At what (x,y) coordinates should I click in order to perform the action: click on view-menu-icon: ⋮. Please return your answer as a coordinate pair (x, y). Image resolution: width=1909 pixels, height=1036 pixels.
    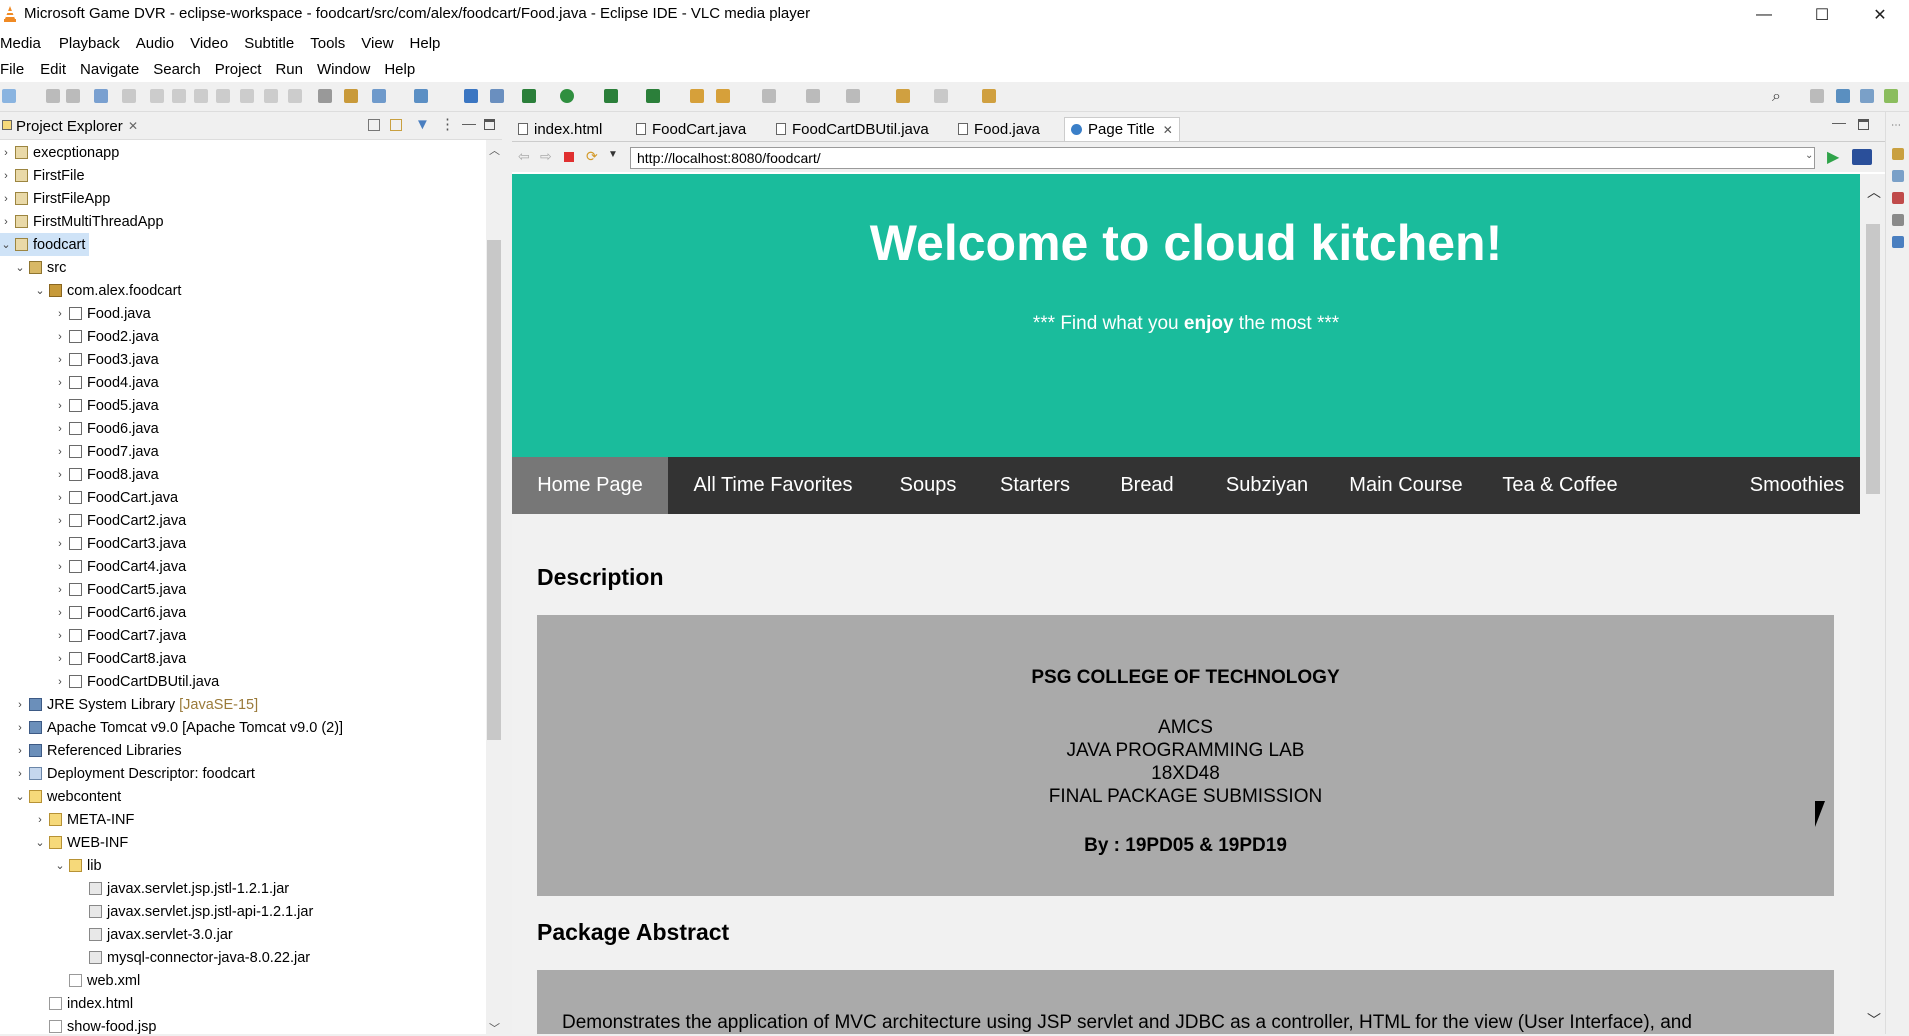
    Looking at the image, I should click on (447, 124).